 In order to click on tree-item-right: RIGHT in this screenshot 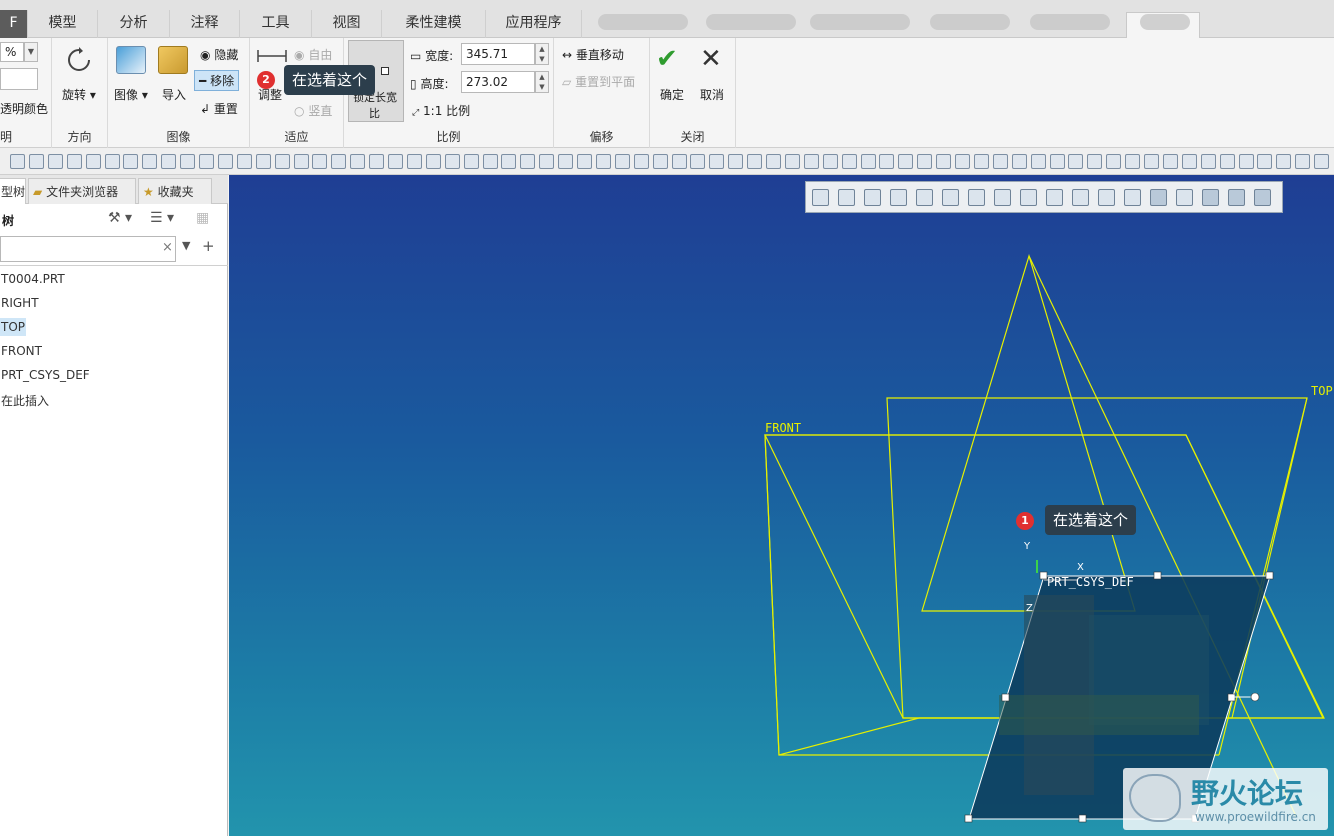, I will do `click(20, 303)`.